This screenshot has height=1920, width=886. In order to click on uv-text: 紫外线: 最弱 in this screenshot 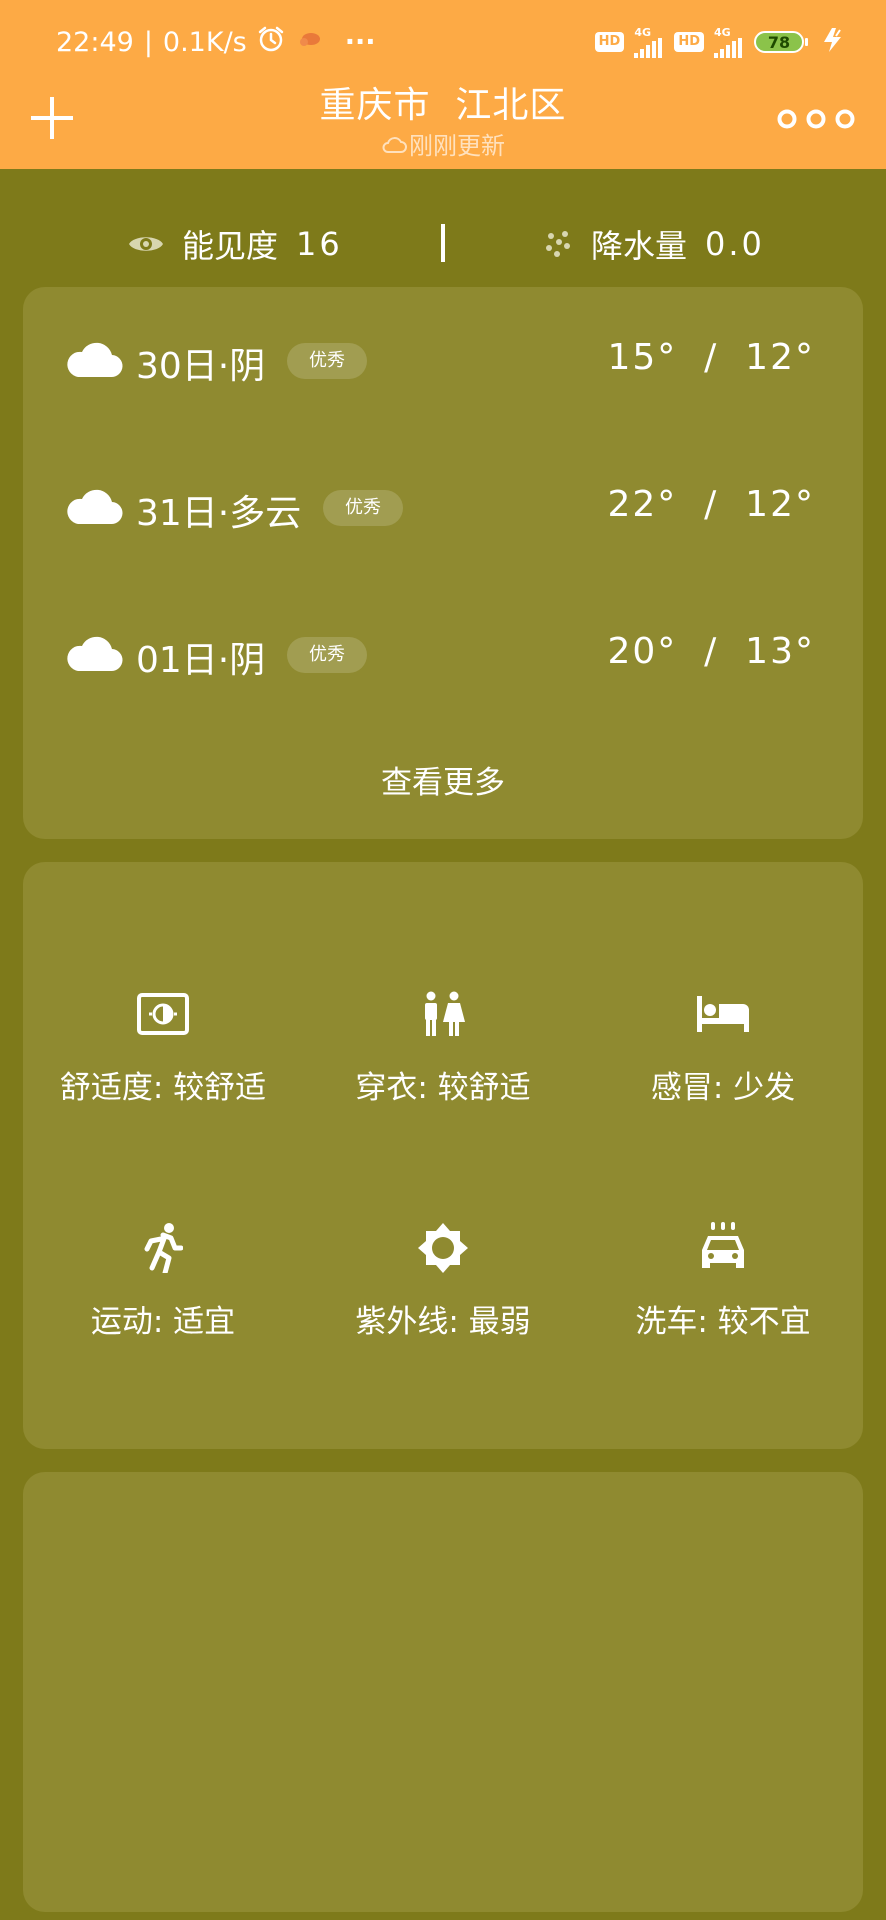, I will do `click(443, 1322)`.